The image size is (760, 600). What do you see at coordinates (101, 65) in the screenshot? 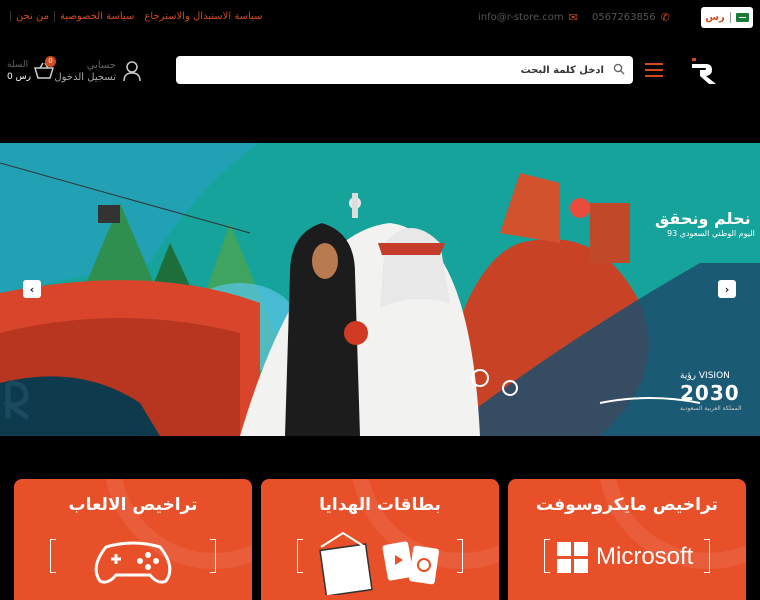
I see `account-title: حسابي` at bounding box center [101, 65].